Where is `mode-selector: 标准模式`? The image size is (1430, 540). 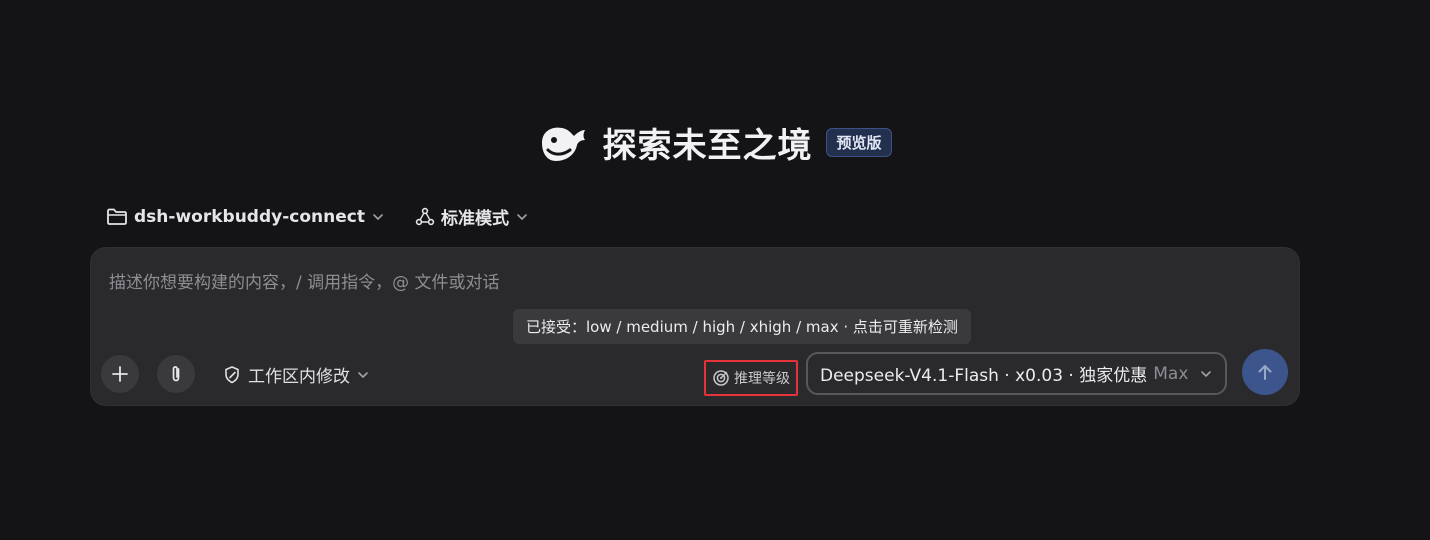 mode-selector: 标准模式 is located at coordinates (472, 216).